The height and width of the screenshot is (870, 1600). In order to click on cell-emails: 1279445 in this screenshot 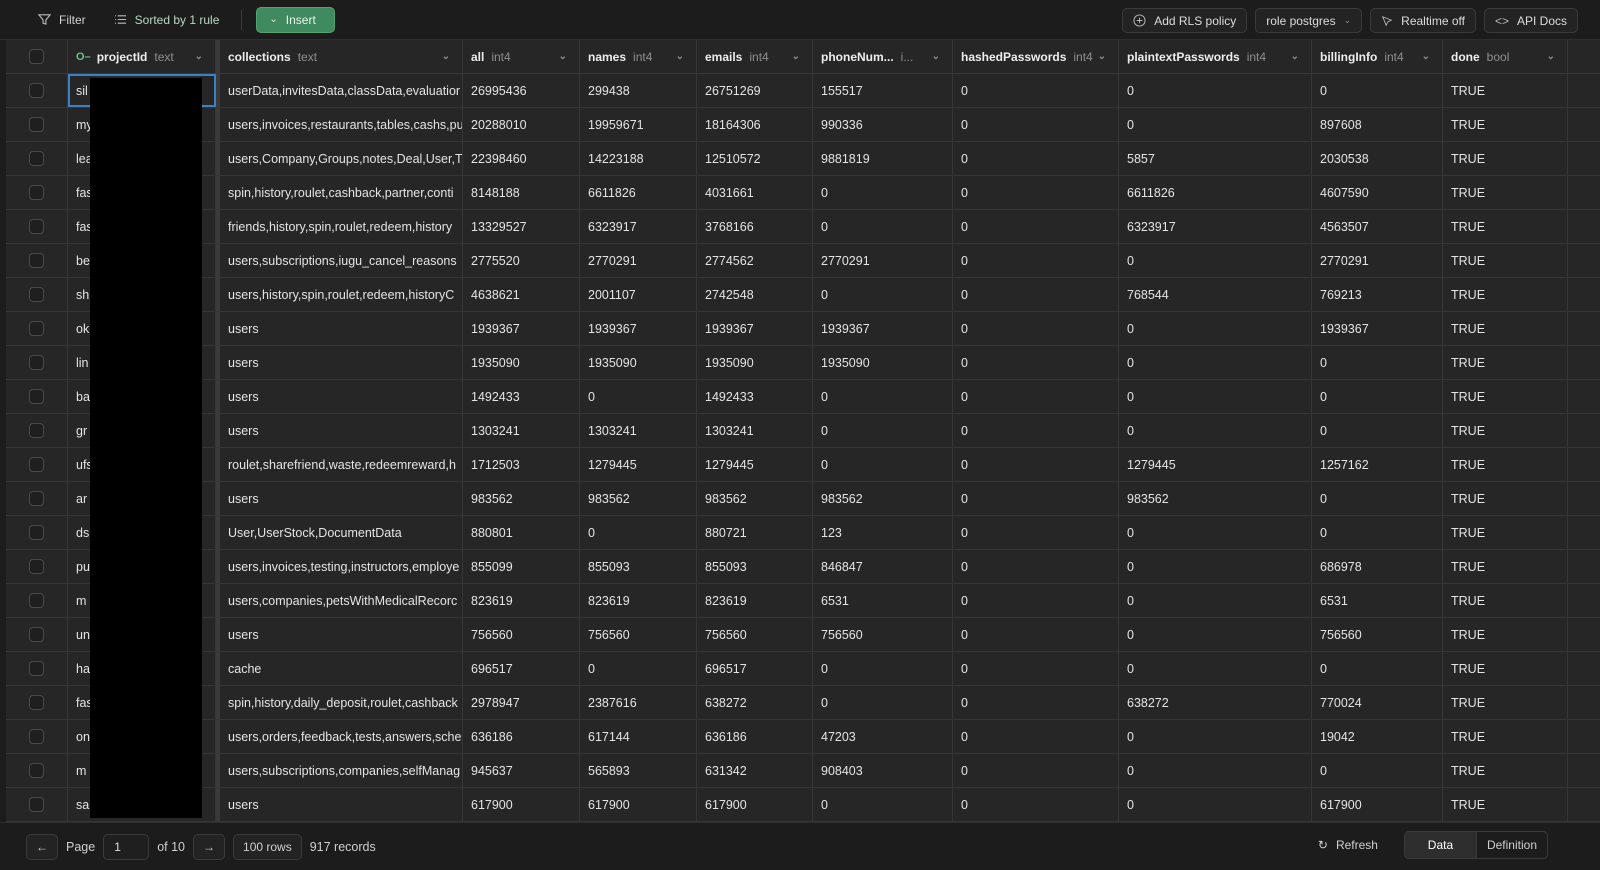, I will do `click(755, 464)`.